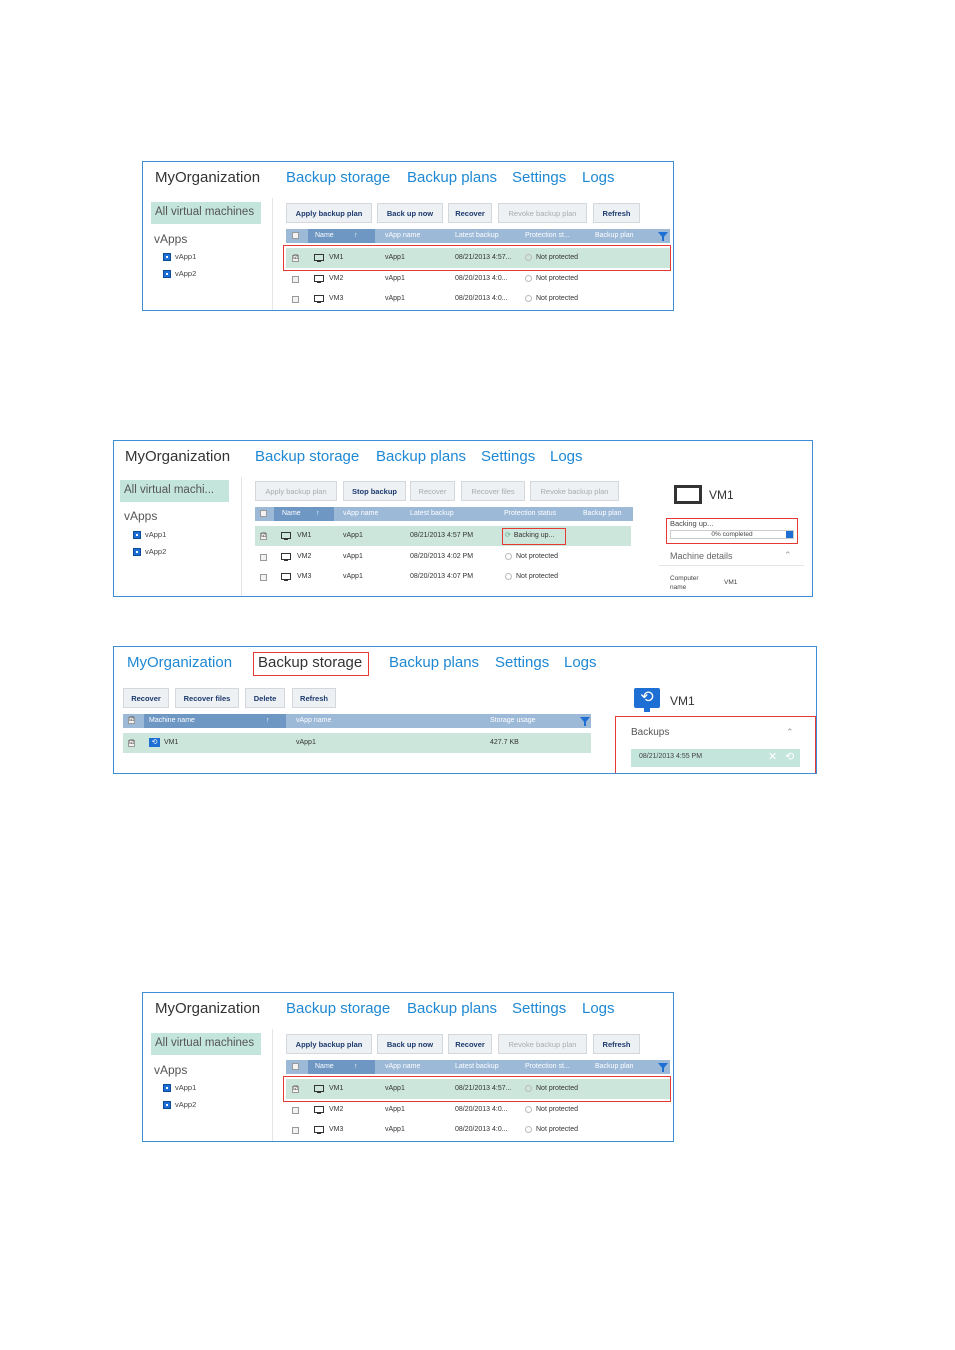 Image resolution: width=955 pixels, height=1350 pixels. Describe the element at coordinates (513, 721) in the screenshot. I see `column-storage-usage: Storage usage` at that location.